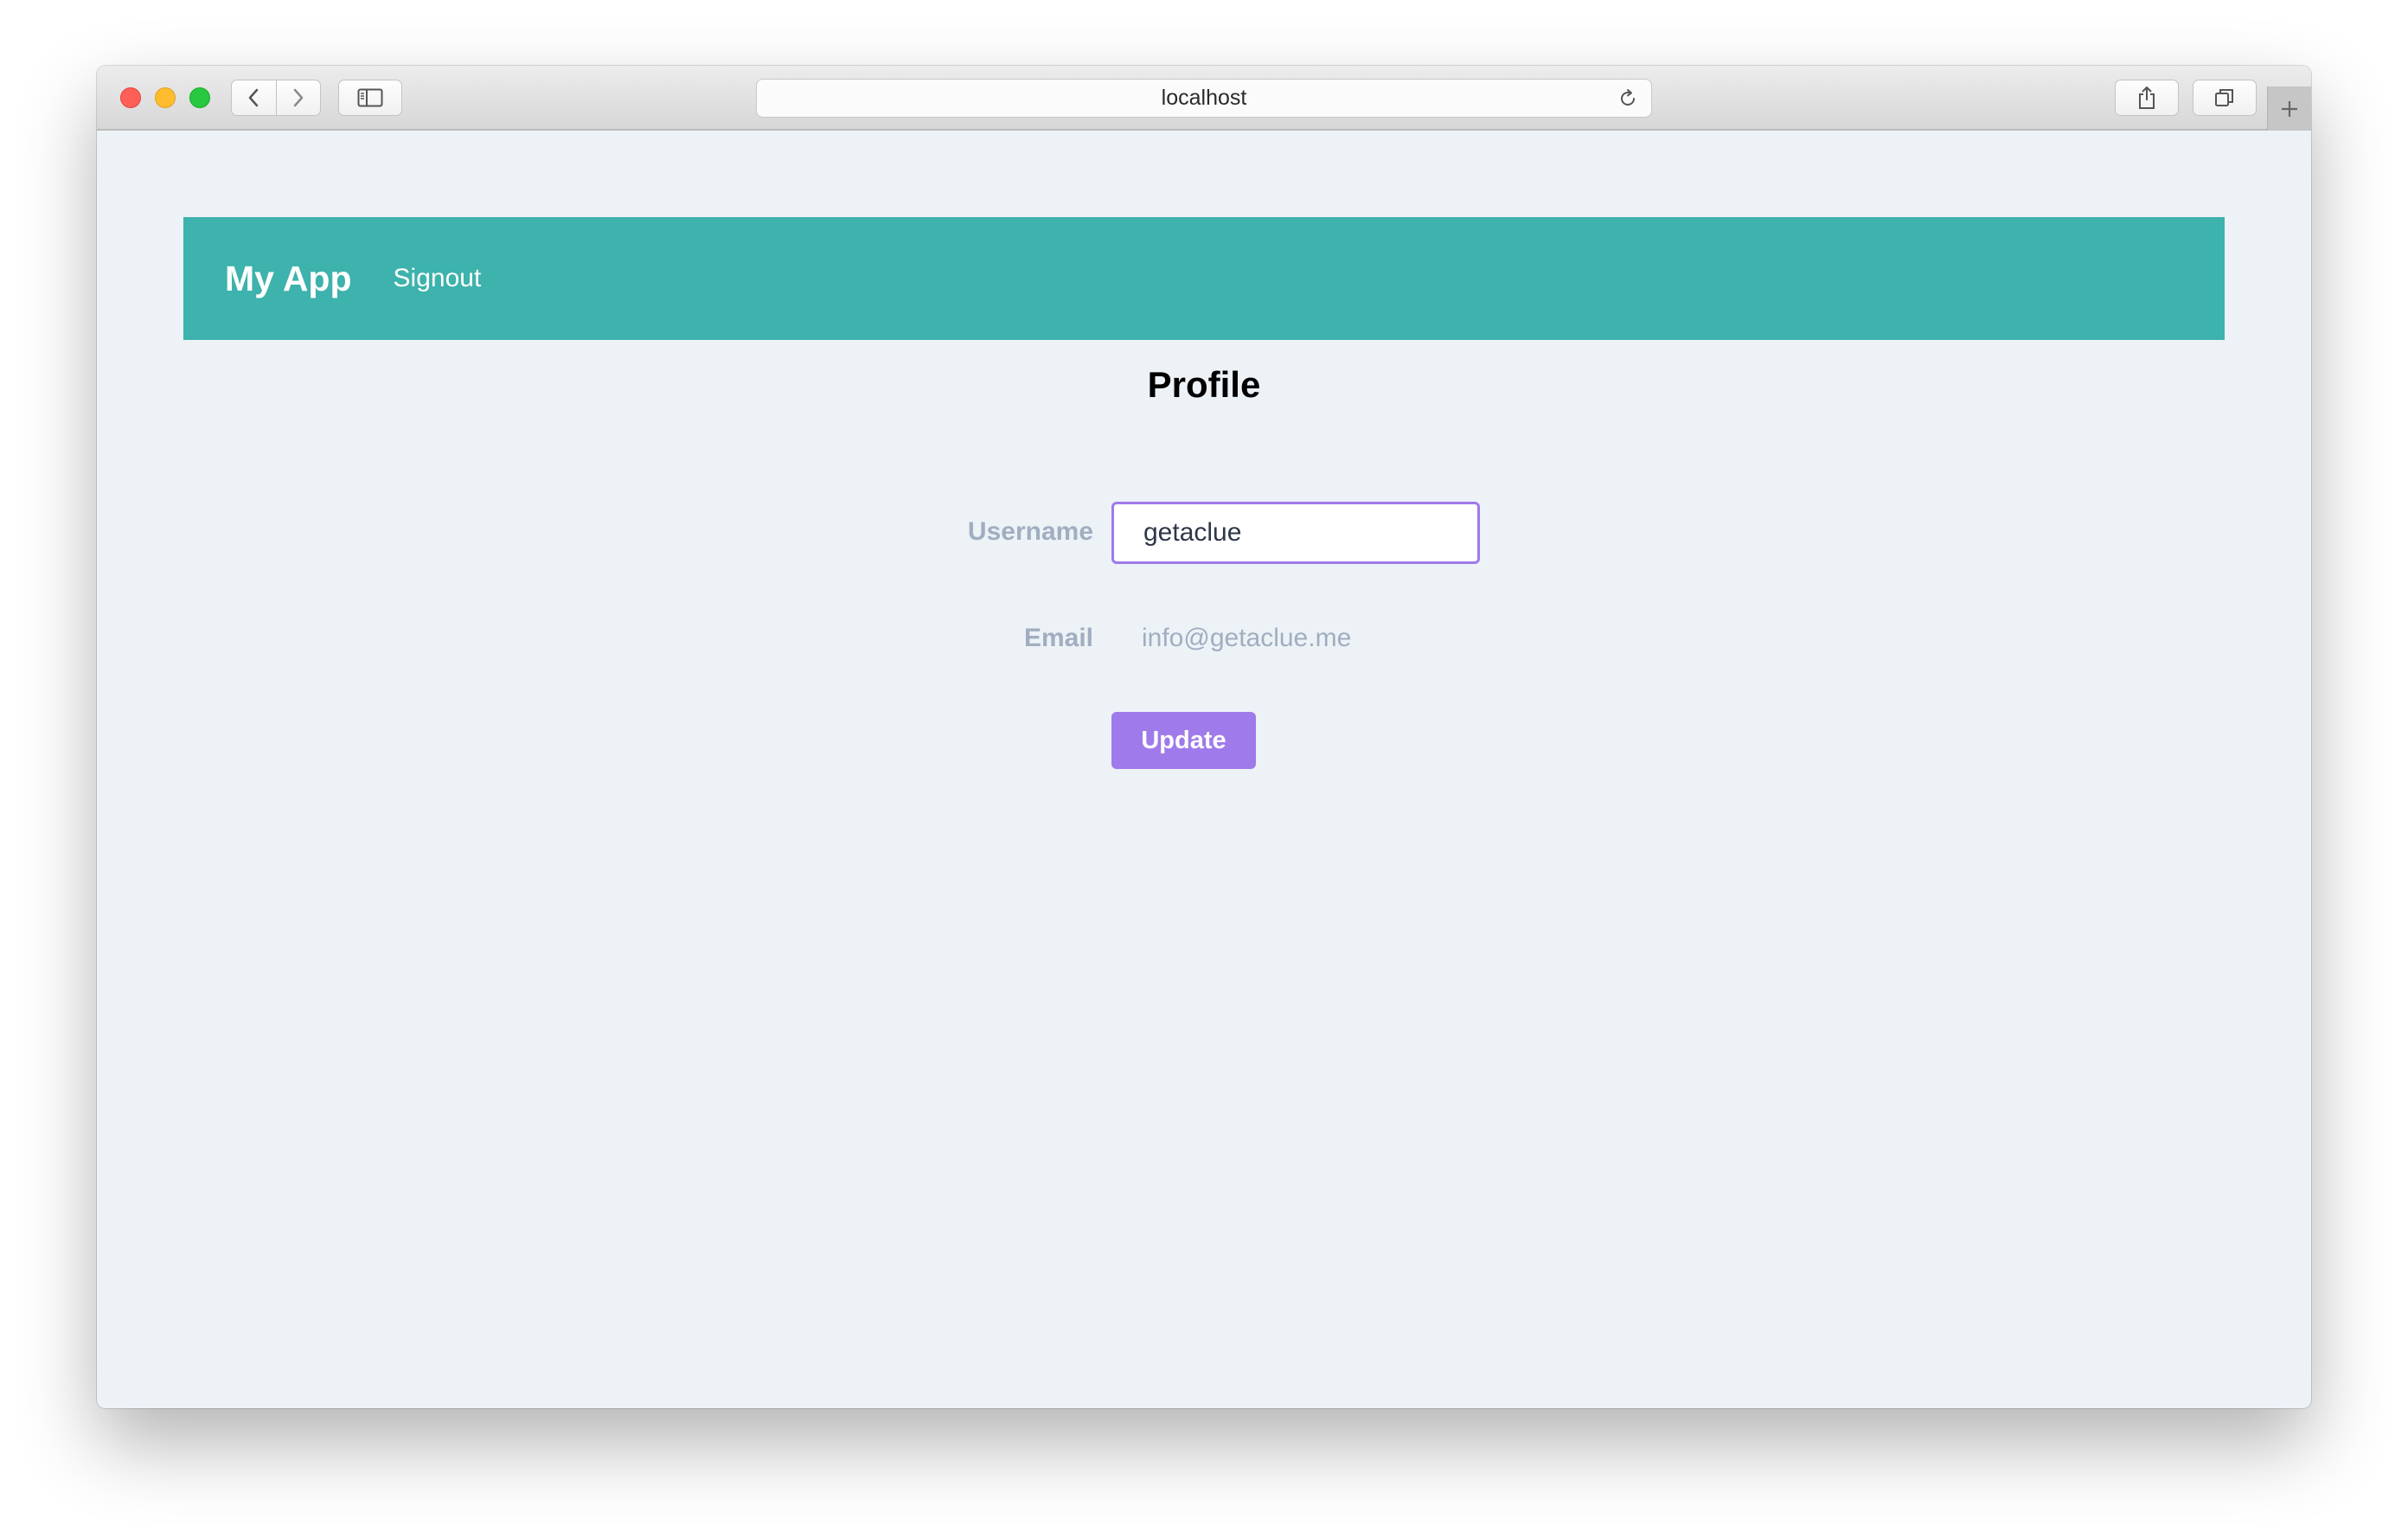  Describe the element at coordinates (1295, 533) in the screenshot. I see `username-input` at that location.